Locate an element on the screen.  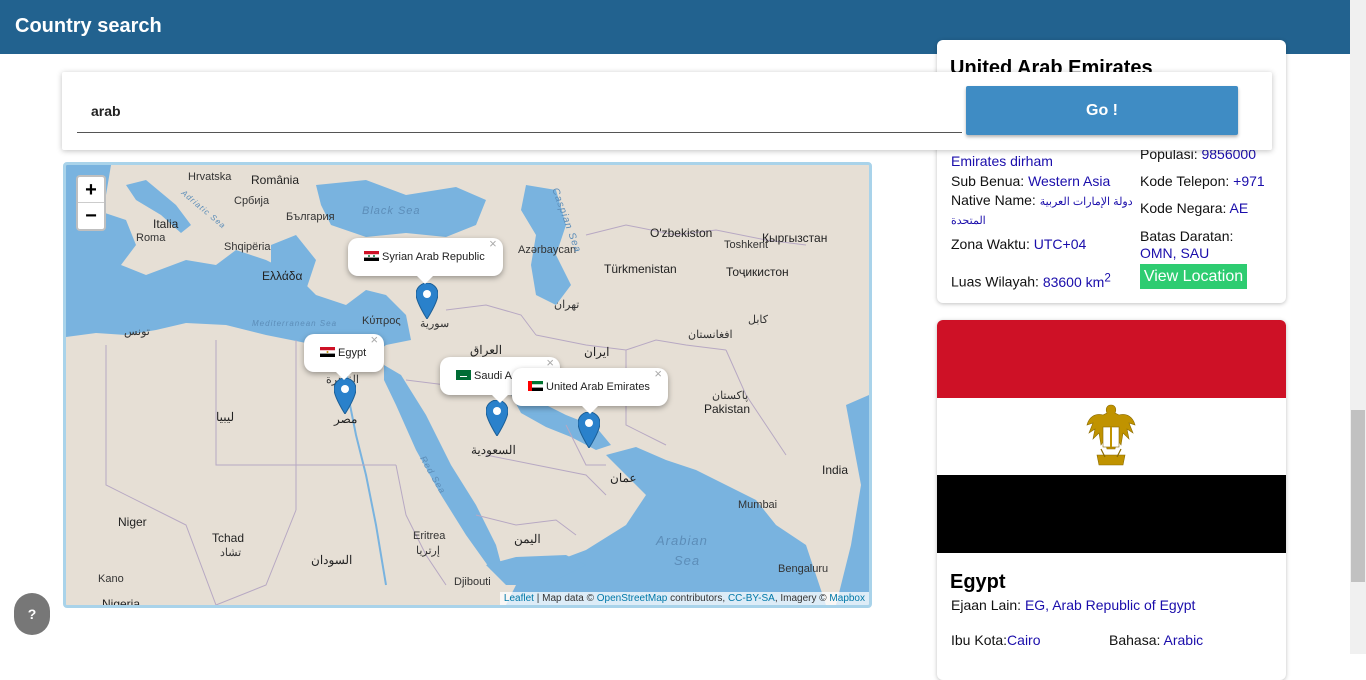
map-marker-uae is located at coordinates (589, 430).